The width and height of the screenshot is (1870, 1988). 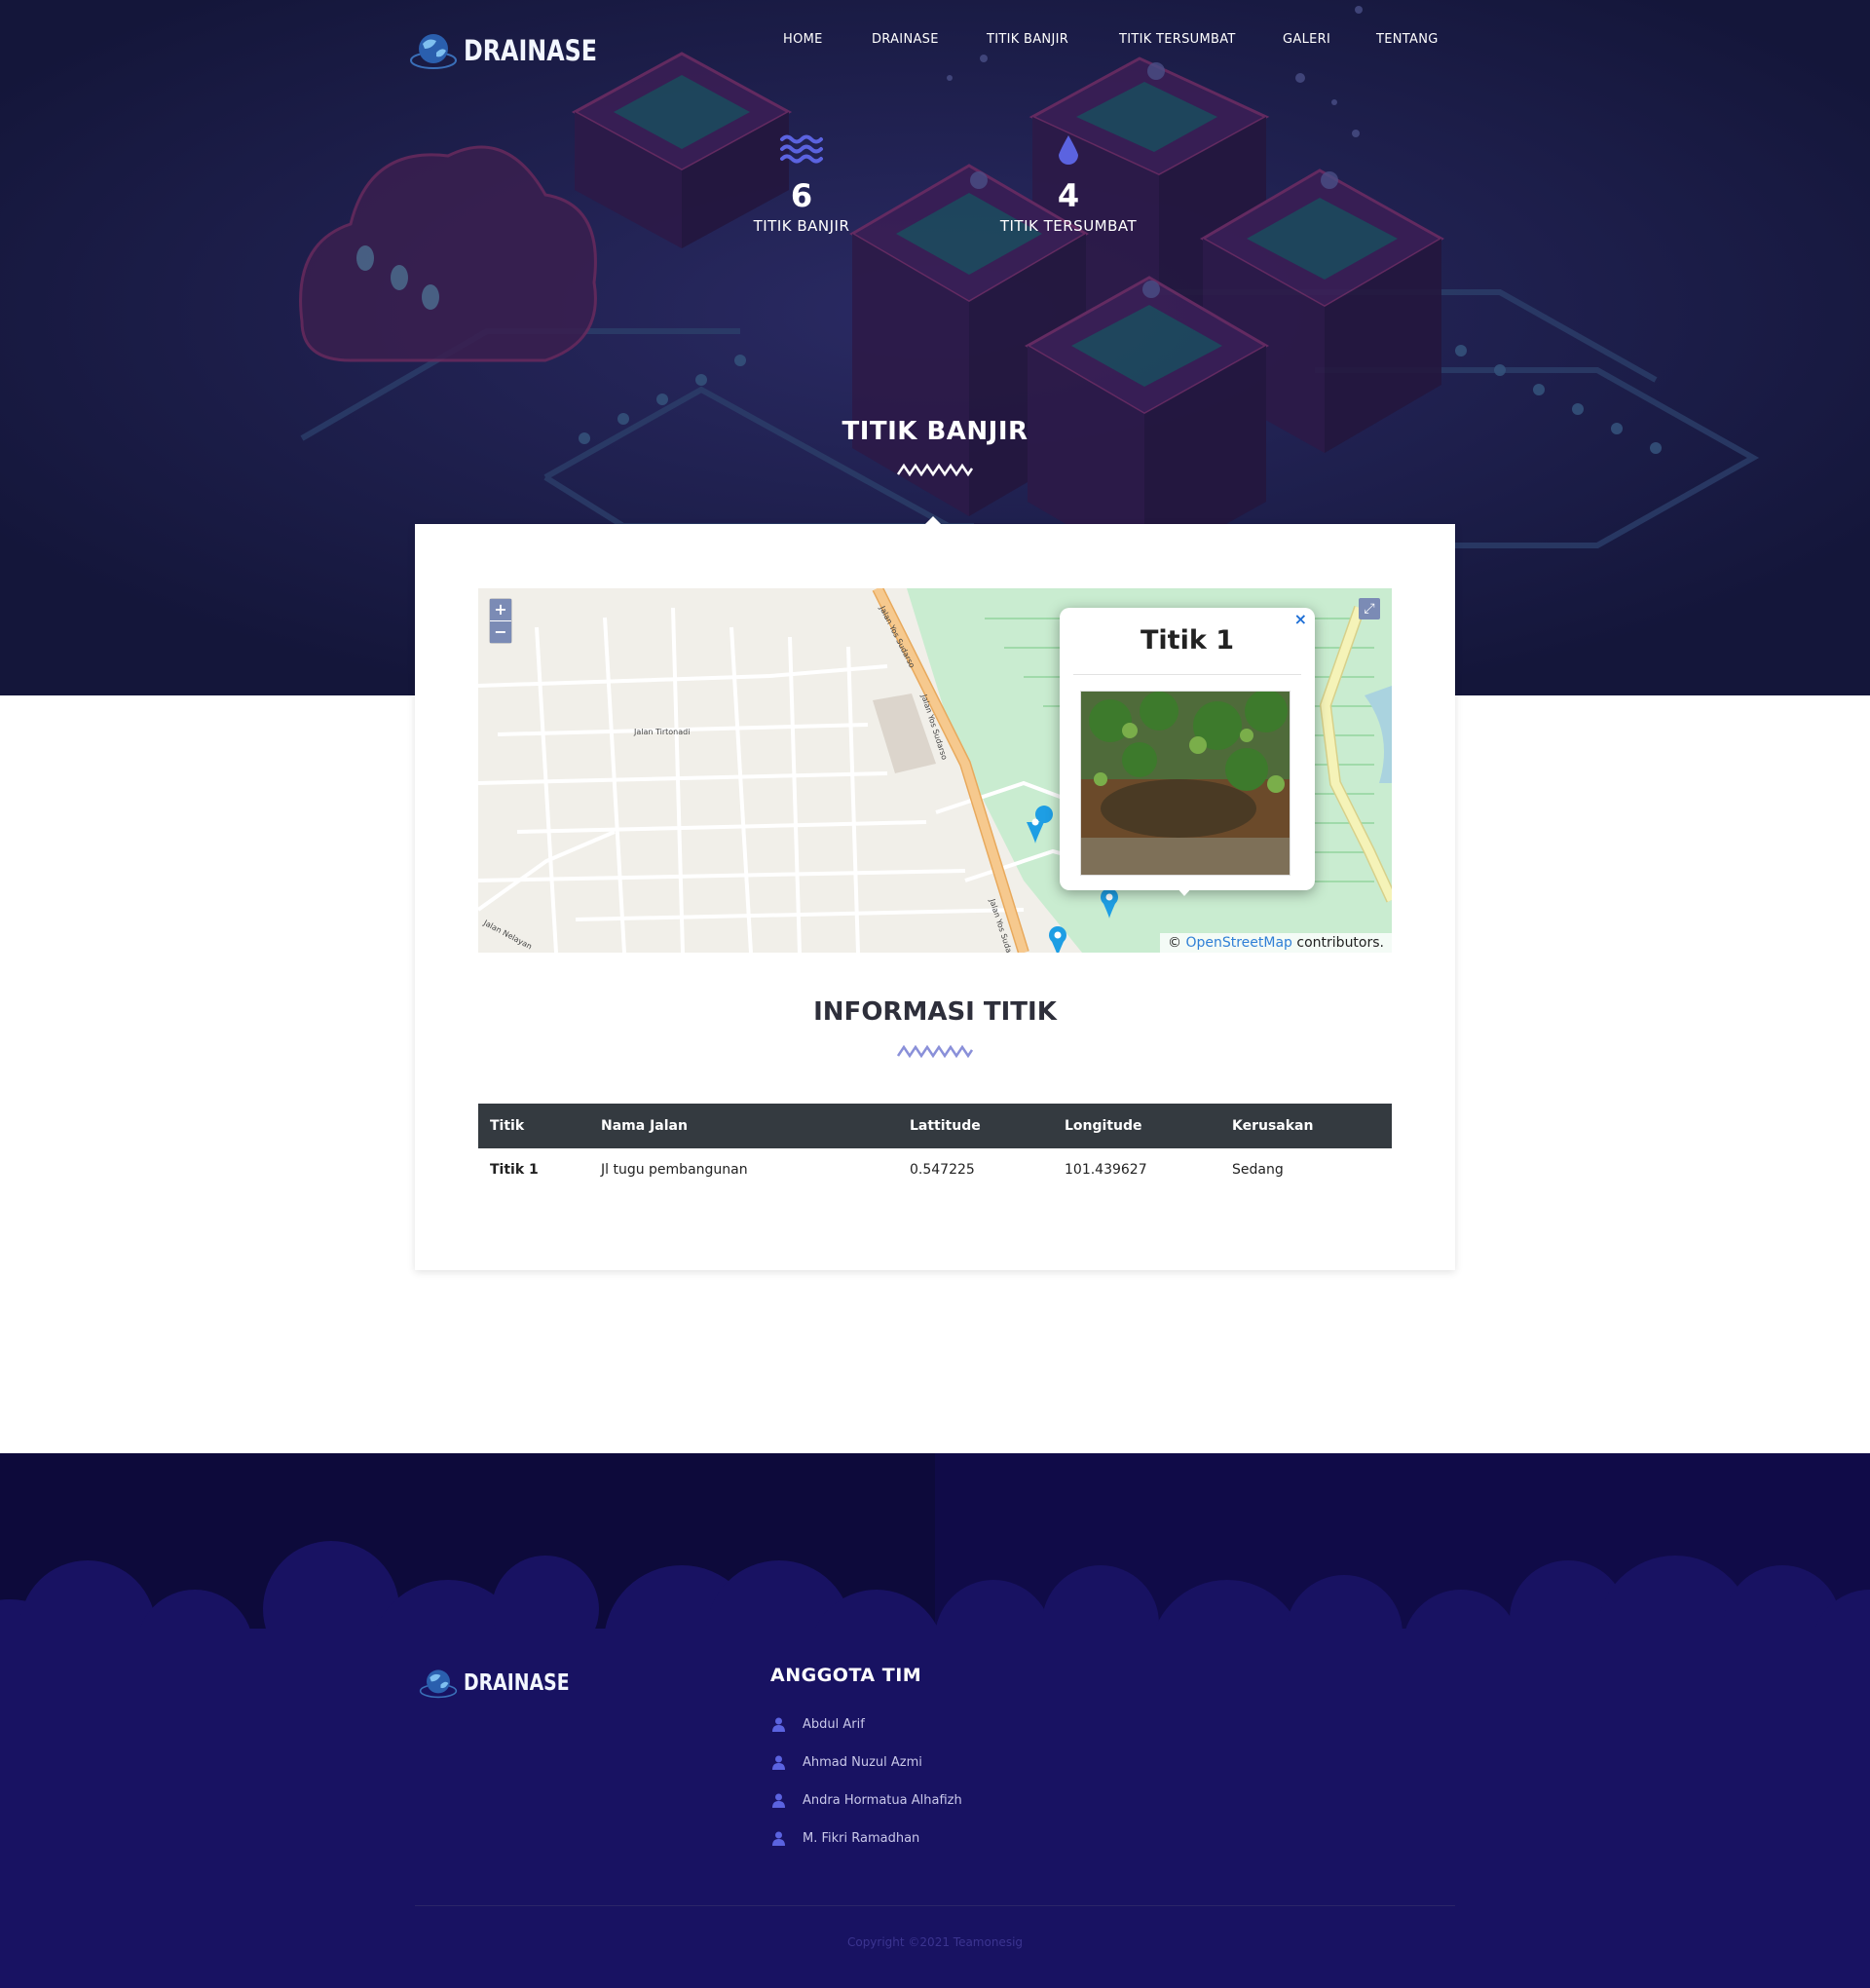 I want to click on col-nama-jalan: Nama Jalan, so click(x=644, y=1126).